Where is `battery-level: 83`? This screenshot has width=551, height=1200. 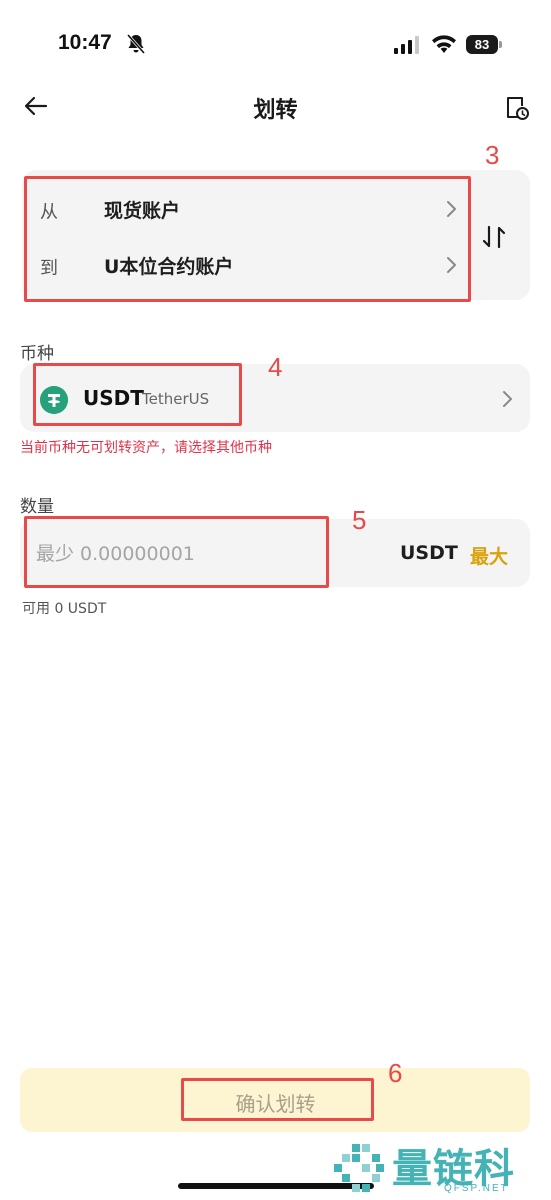
battery-level: 83 is located at coordinates (482, 44).